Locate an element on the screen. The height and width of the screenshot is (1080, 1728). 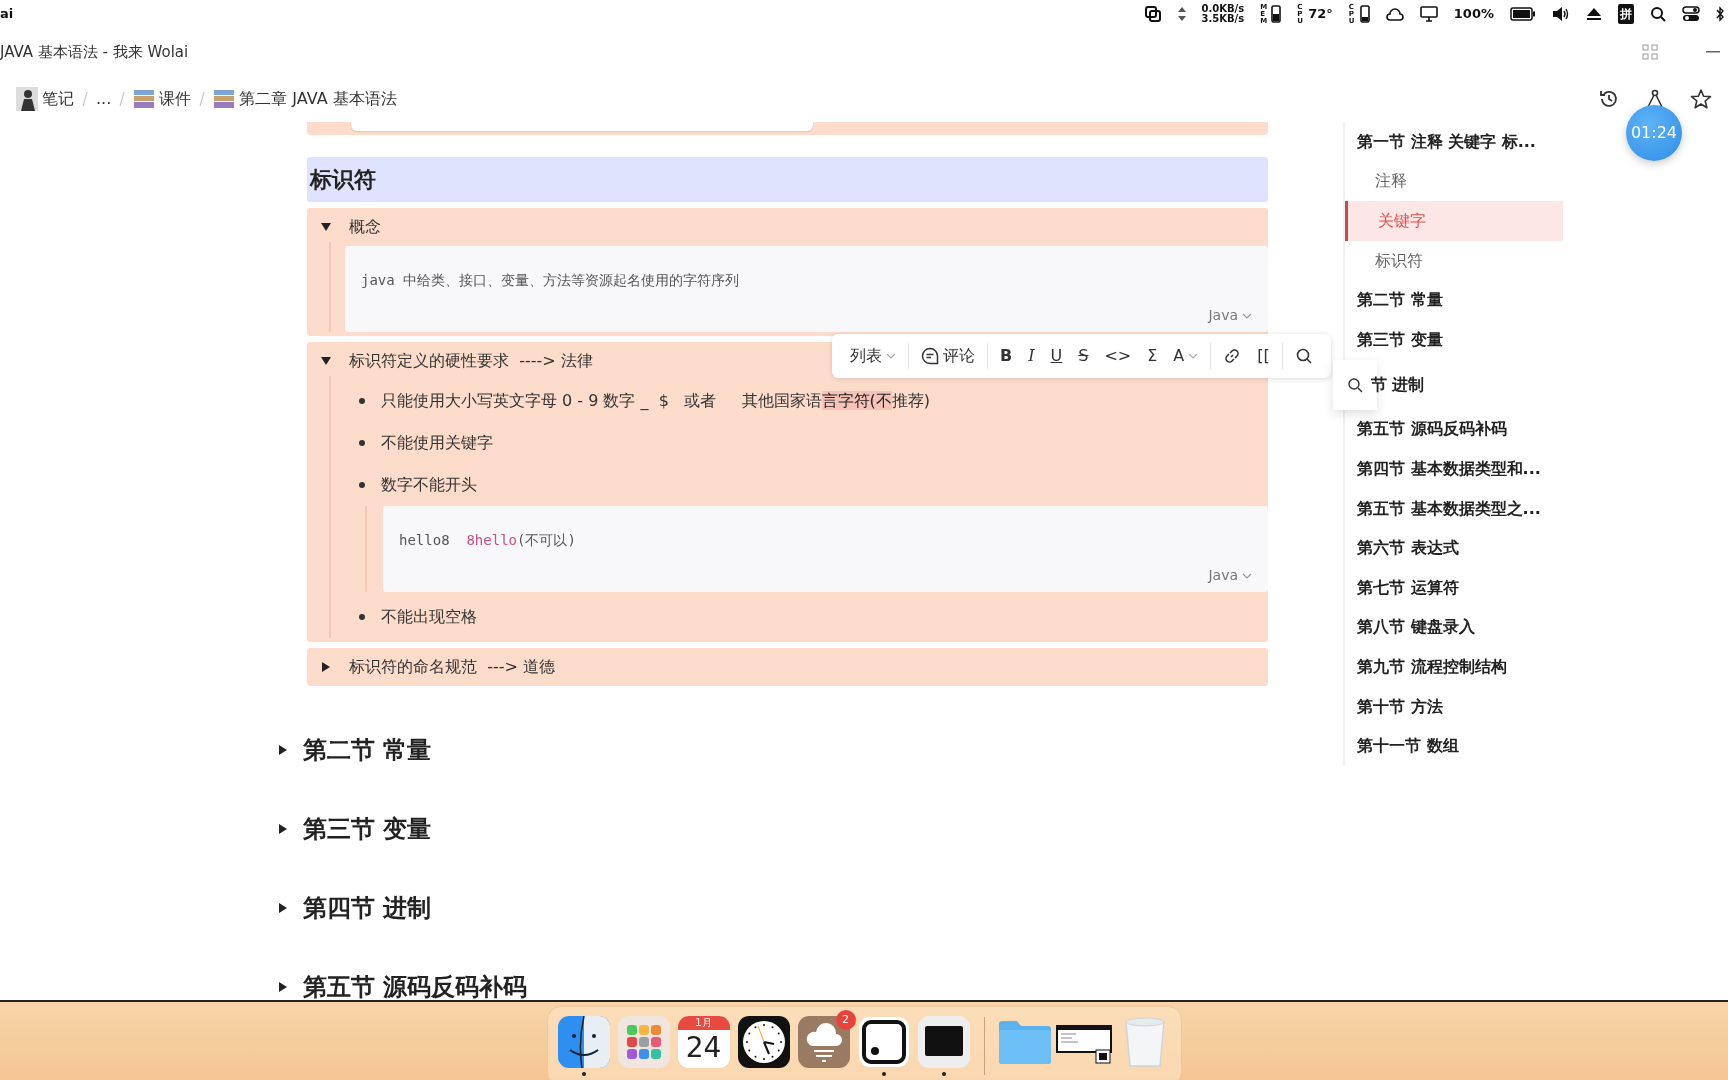
outline-item: 第三节 变量 is located at coordinates (1454, 339).